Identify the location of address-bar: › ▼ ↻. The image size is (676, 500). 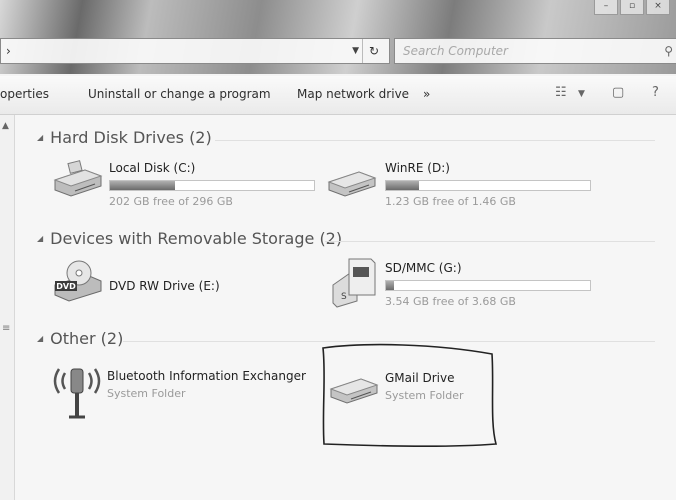
(195, 51).